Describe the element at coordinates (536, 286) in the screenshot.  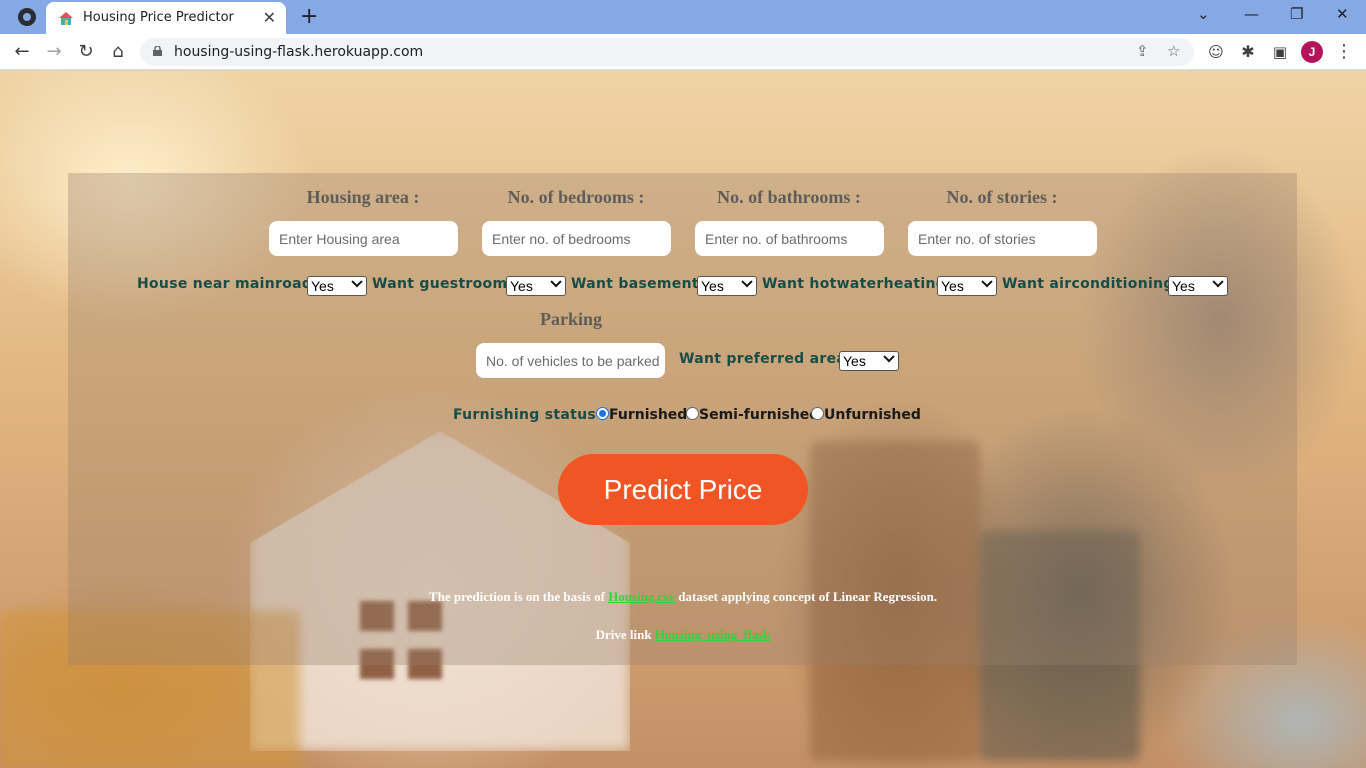
I see `guestroom-select: Yes` at that location.